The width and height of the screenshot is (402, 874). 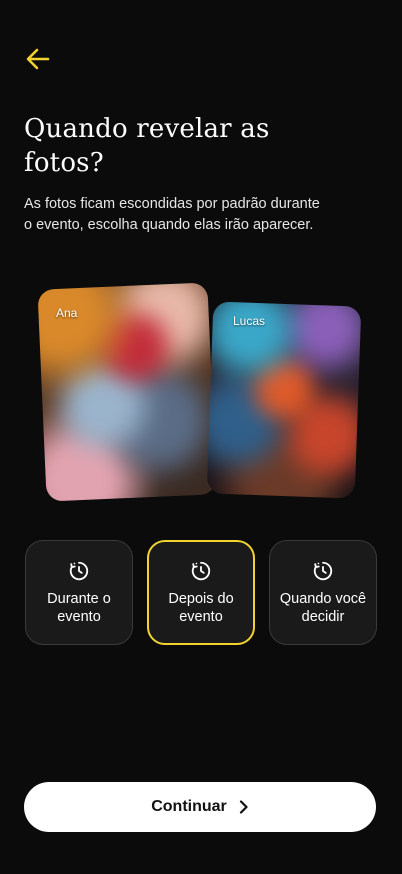 I want to click on option-during-event: Durante o evento, so click(x=79, y=592).